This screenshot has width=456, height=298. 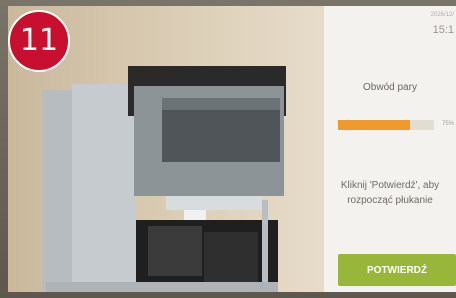 What do you see at coordinates (443, 30) in the screenshot?
I see `time-display: 15:1` at bounding box center [443, 30].